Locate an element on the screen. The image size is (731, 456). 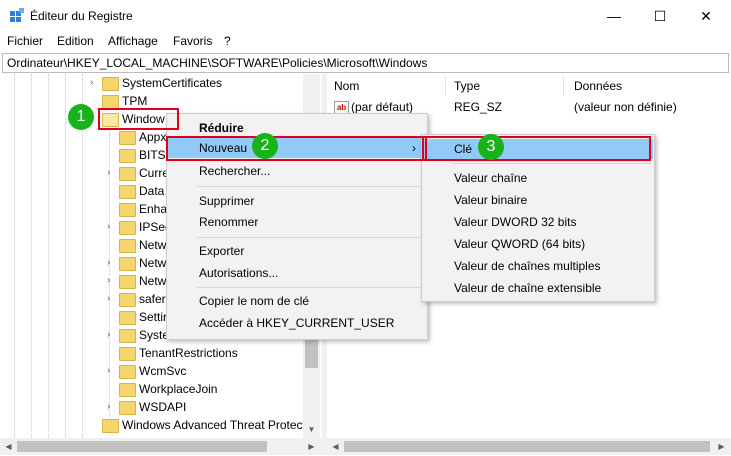
submenu-item-chaine-extensible: Valeur de chaîne extensible is located at coordinates (538, 288).